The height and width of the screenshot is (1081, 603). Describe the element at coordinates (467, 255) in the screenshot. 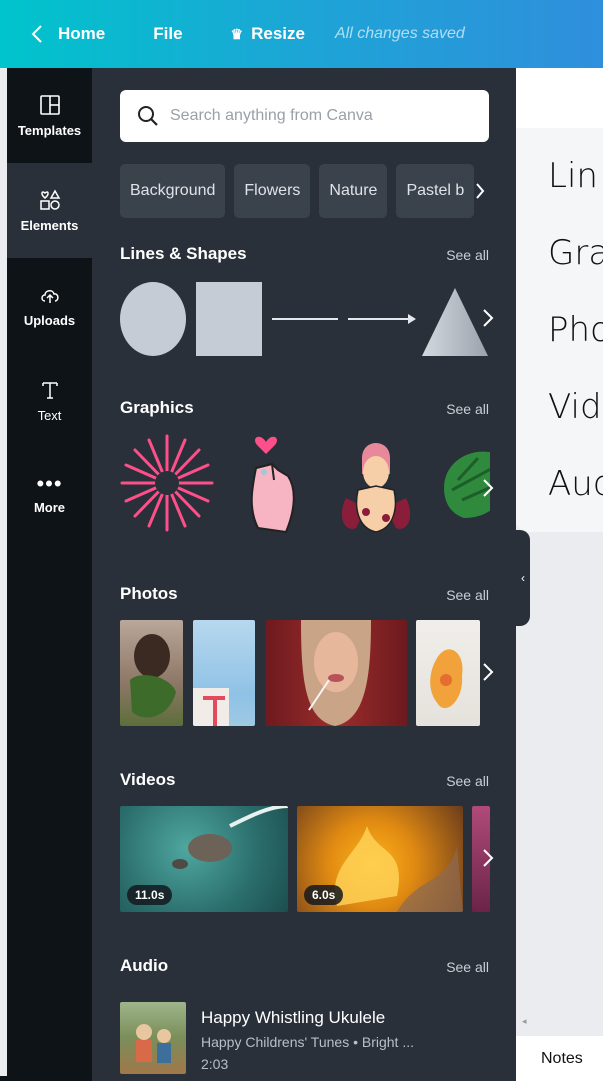

I see `see-all-lines-shapes: See all` at that location.